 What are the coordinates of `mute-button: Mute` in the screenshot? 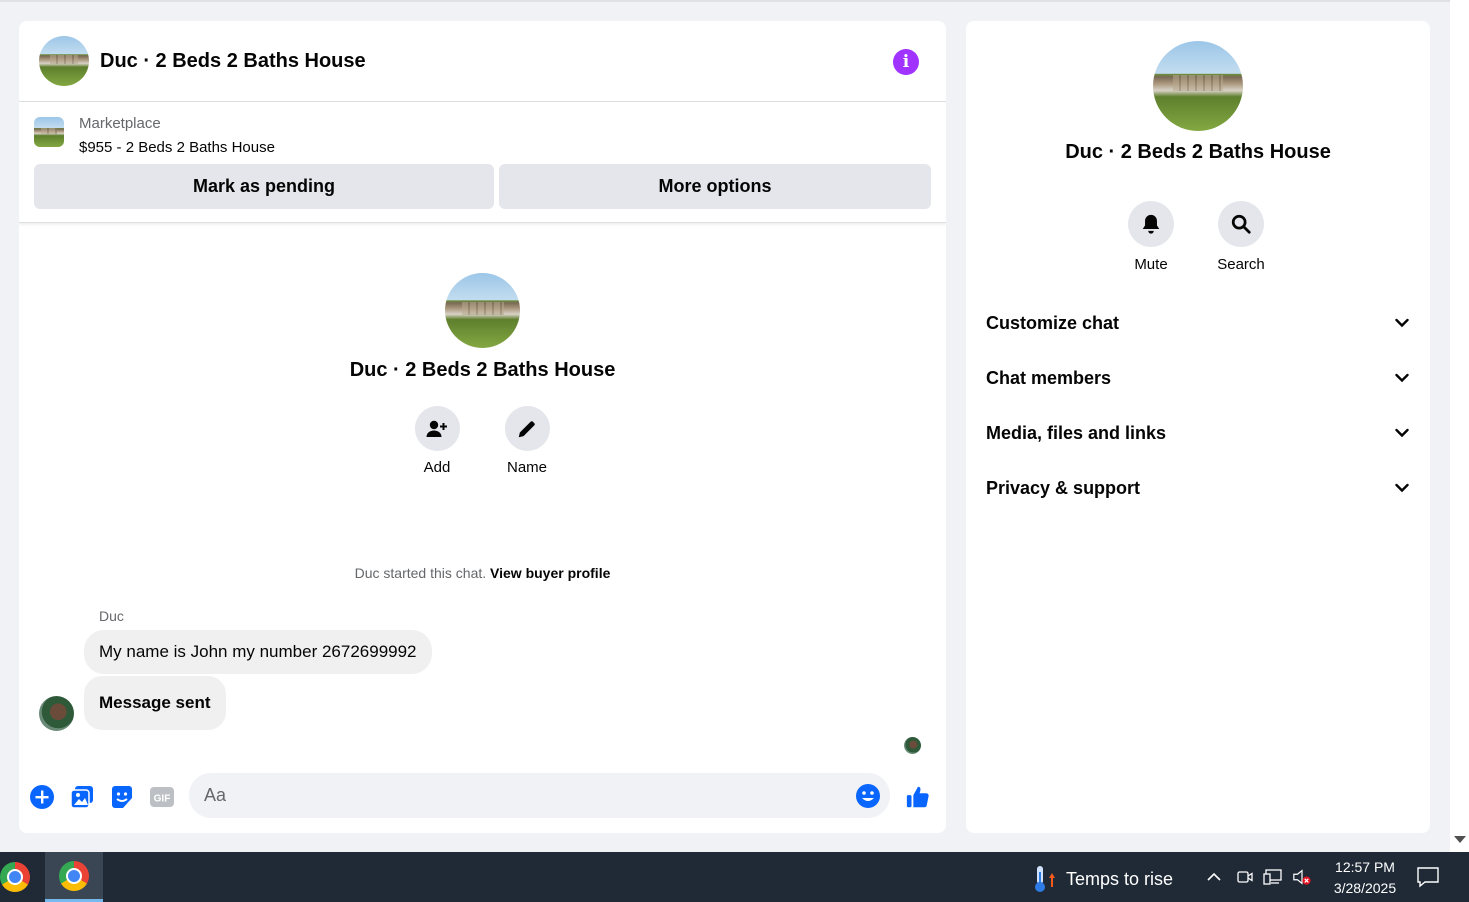 It's located at (1151, 237).